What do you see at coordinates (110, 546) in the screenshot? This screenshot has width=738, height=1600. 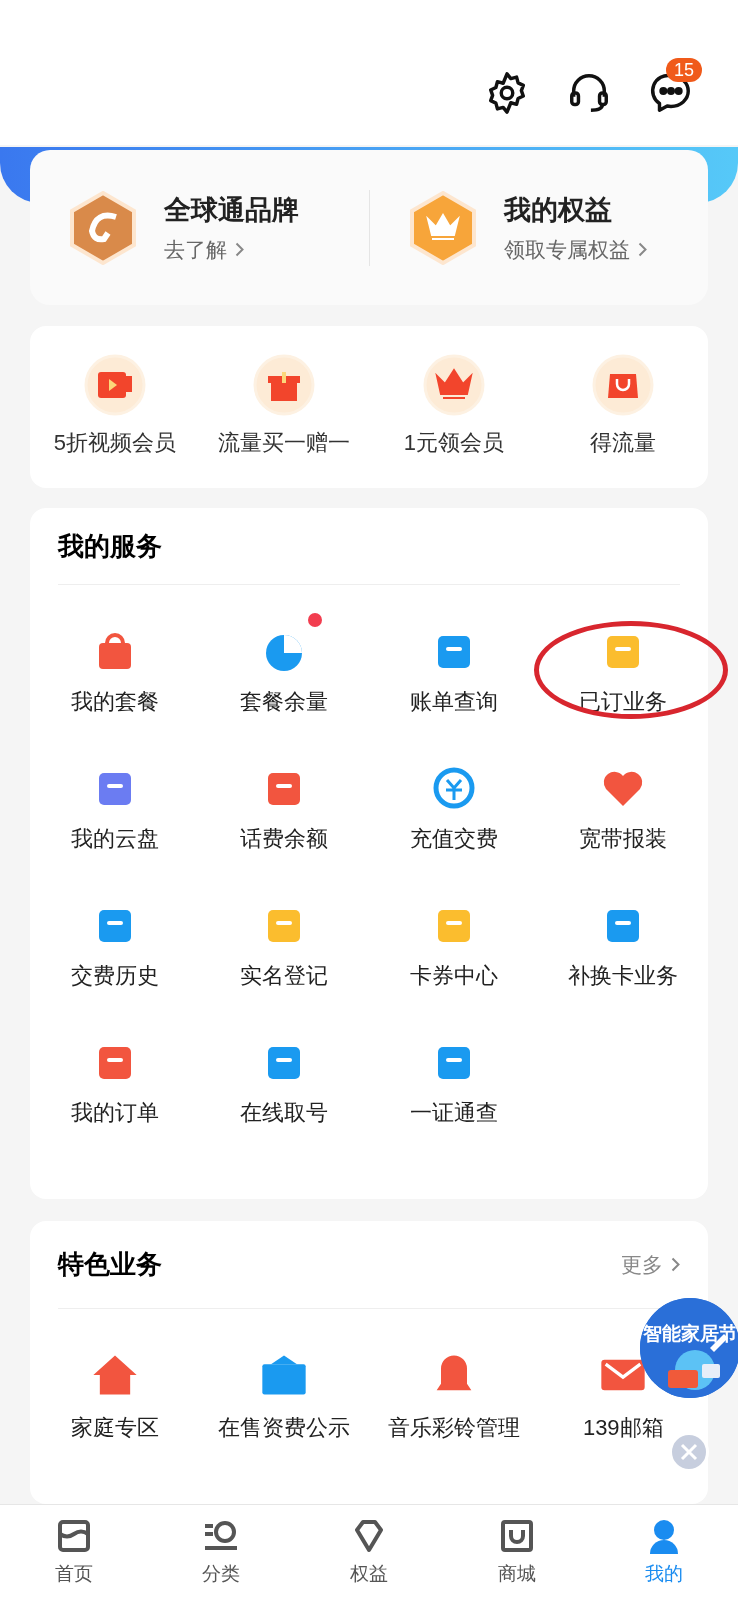 I see `section-title: 我的服务` at bounding box center [110, 546].